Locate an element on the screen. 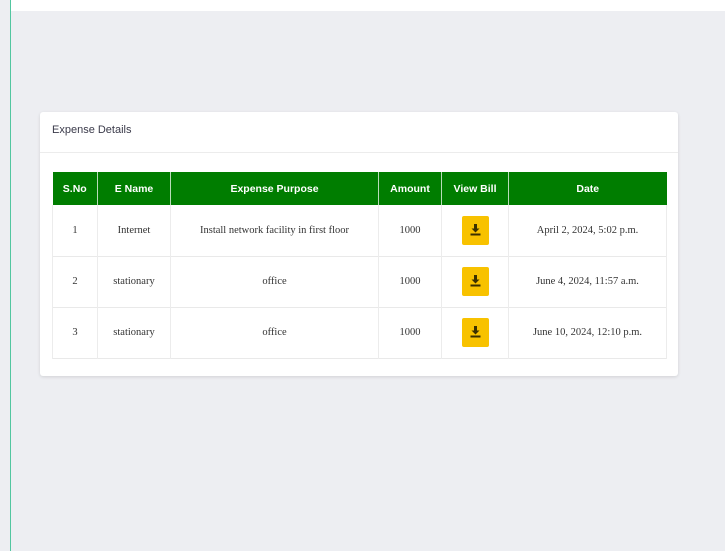  card-divider is located at coordinates (359, 152).